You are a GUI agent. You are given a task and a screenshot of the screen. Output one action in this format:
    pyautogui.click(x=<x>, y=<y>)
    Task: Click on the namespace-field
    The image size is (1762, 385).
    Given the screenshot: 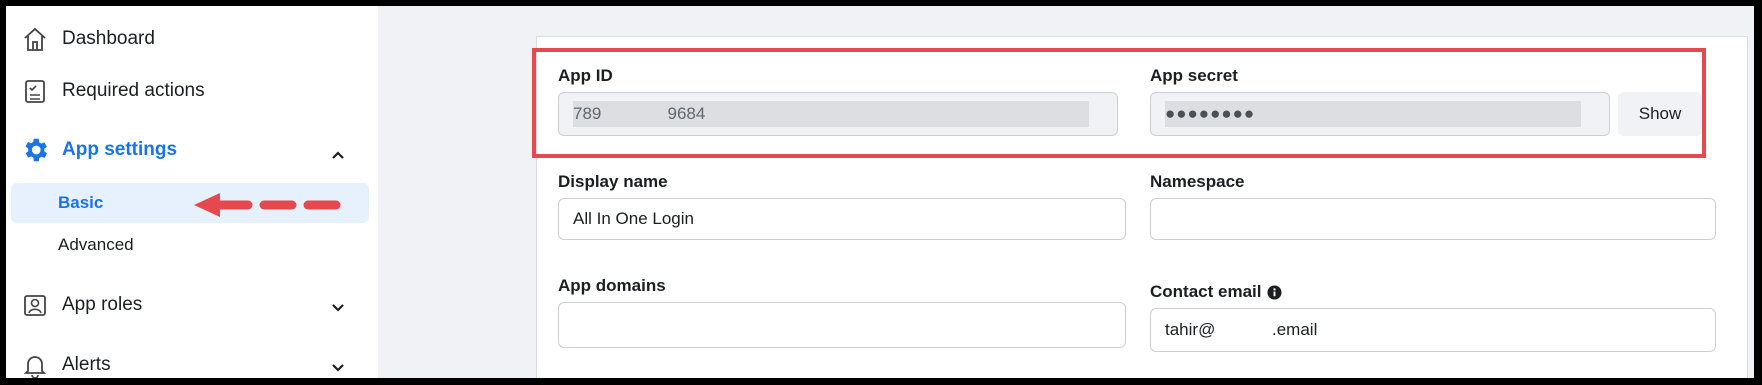 What is the action you would take?
    pyautogui.click(x=1433, y=219)
    